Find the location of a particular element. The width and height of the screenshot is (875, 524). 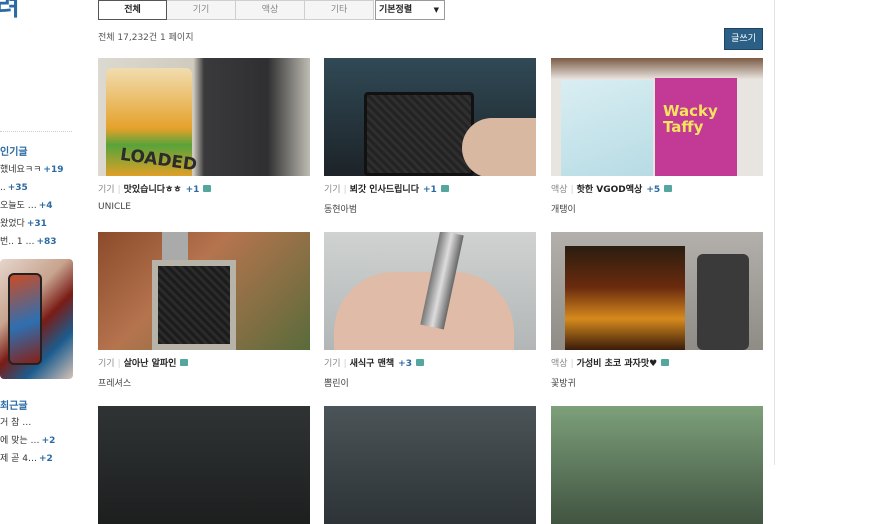

tab-device: 기기 is located at coordinates (201, 10).